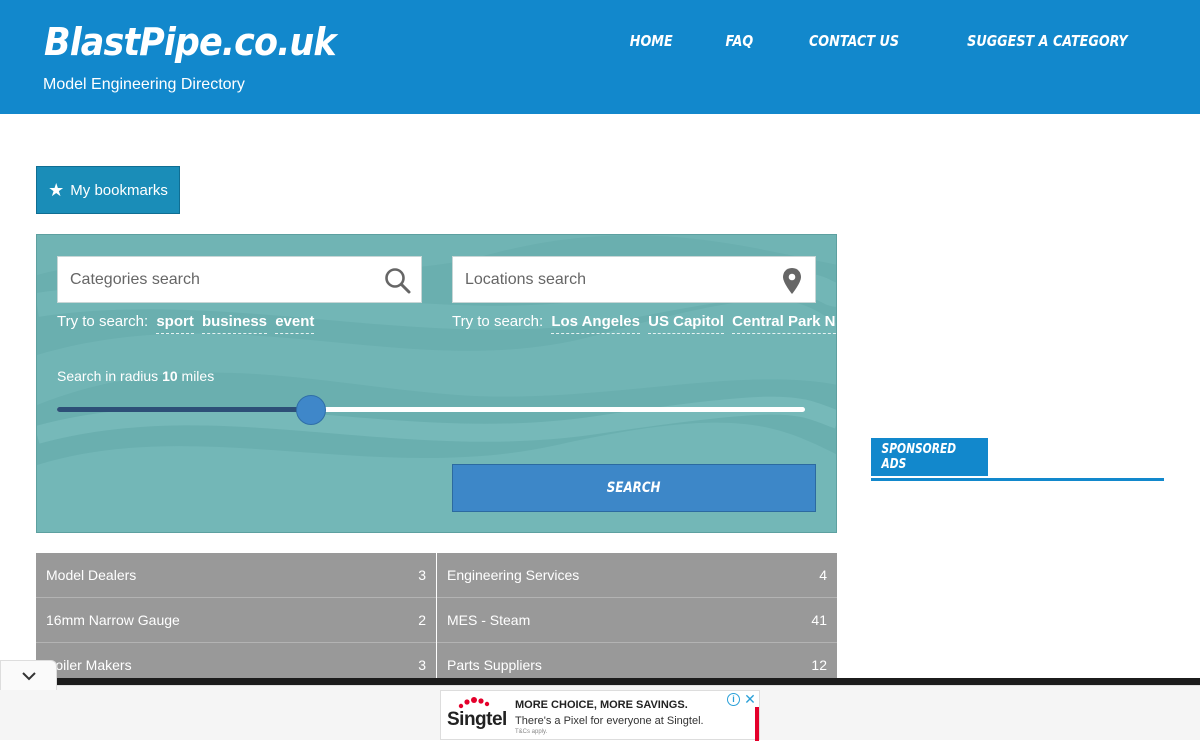 The image size is (1200, 741). What do you see at coordinates (819, 620) in the screenshot?
I see `category-count: 41` at bounding box center [819, 620].